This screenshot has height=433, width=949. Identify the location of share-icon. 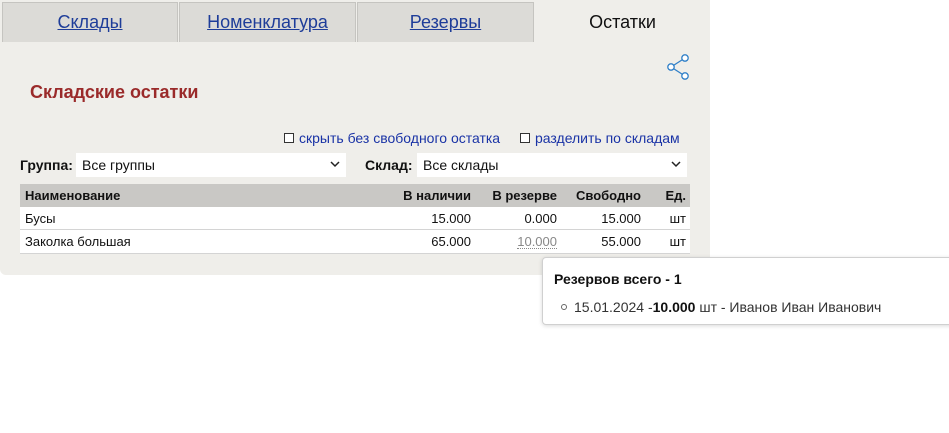
(678, 67).